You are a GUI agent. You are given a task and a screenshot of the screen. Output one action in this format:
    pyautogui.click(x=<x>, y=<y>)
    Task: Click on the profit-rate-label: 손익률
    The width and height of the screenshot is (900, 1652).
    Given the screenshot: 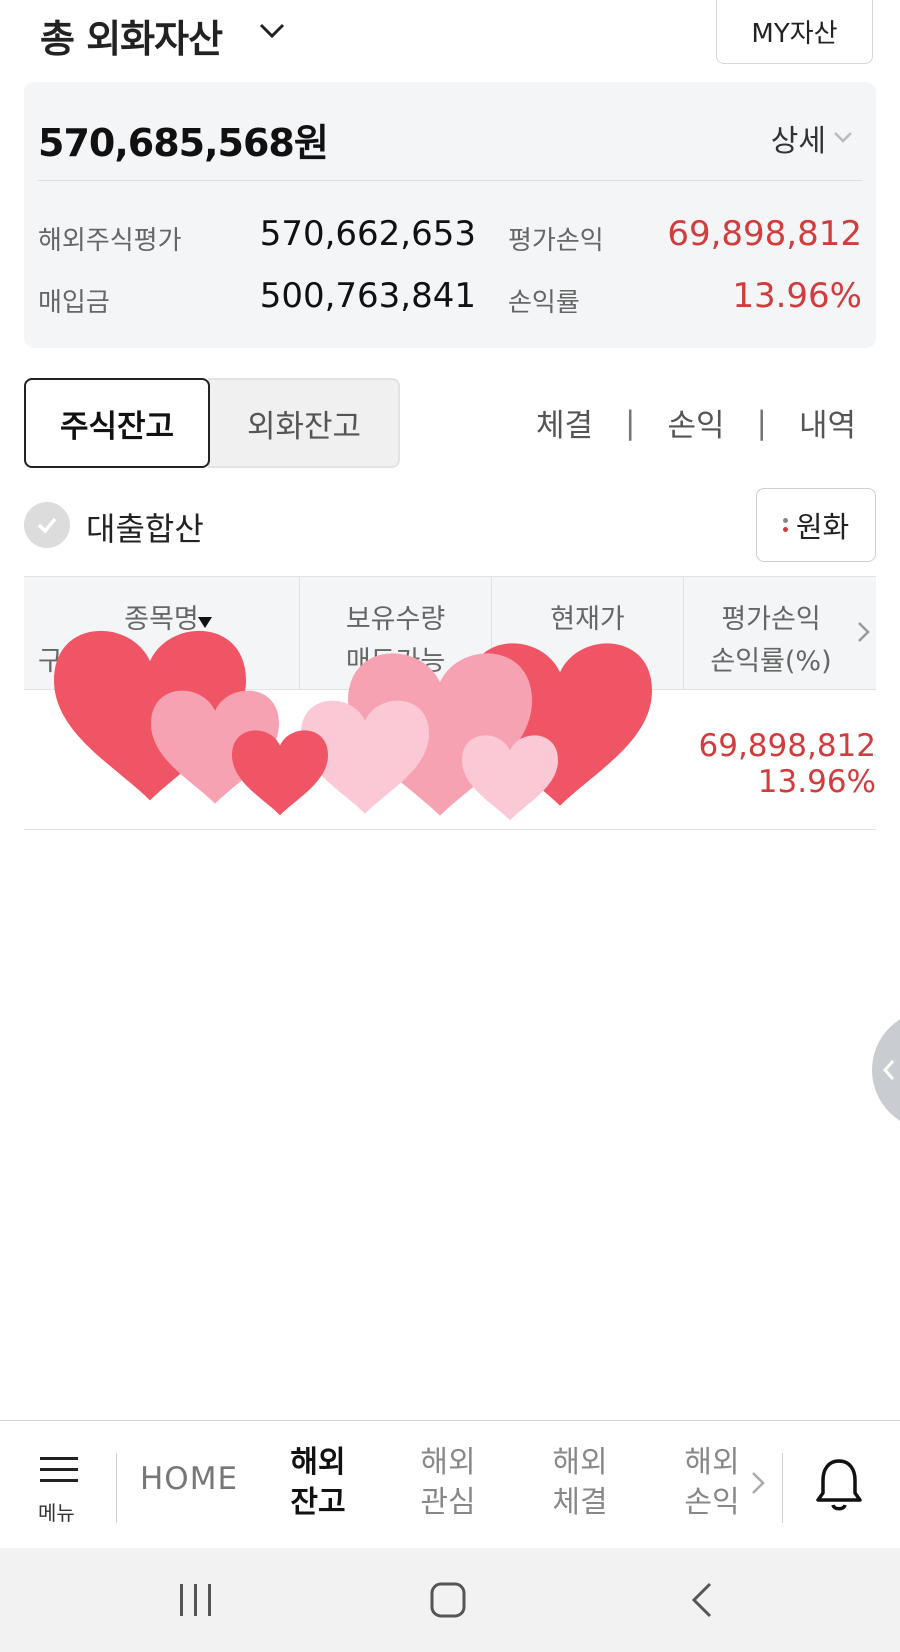 What is the action you would take?
    pyautogui.click(x=544, y=303)
    